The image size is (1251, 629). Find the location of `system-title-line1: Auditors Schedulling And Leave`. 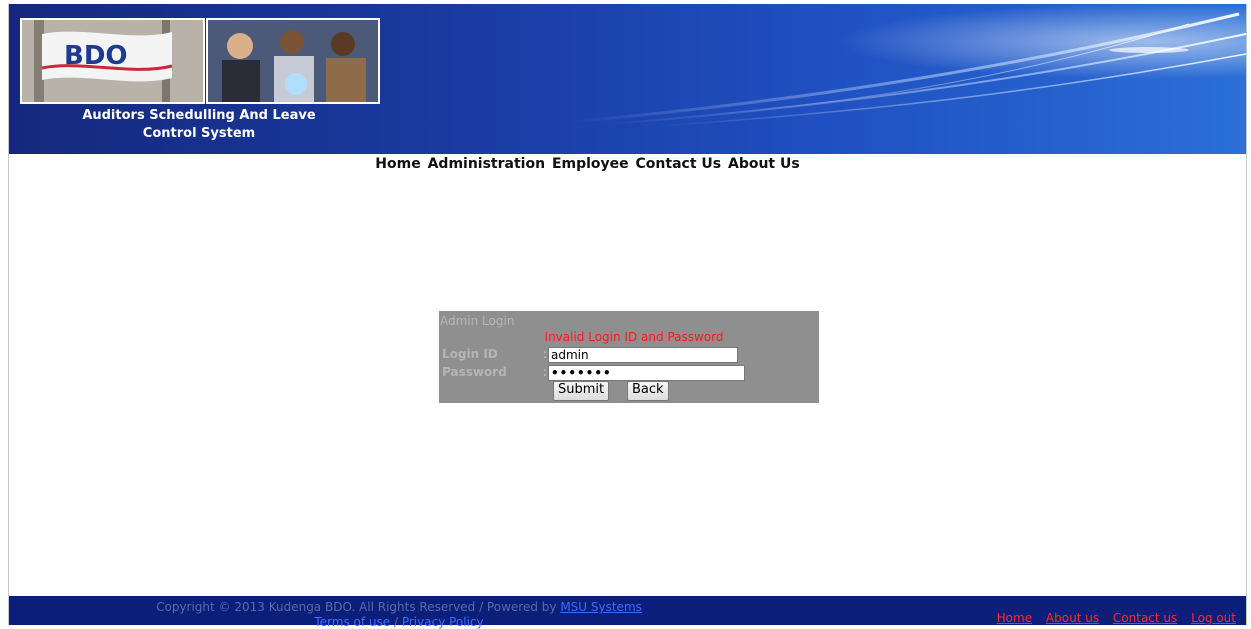

system-title-line1: Auditors Schedulling And Leave is located at coordinates (199, 115).